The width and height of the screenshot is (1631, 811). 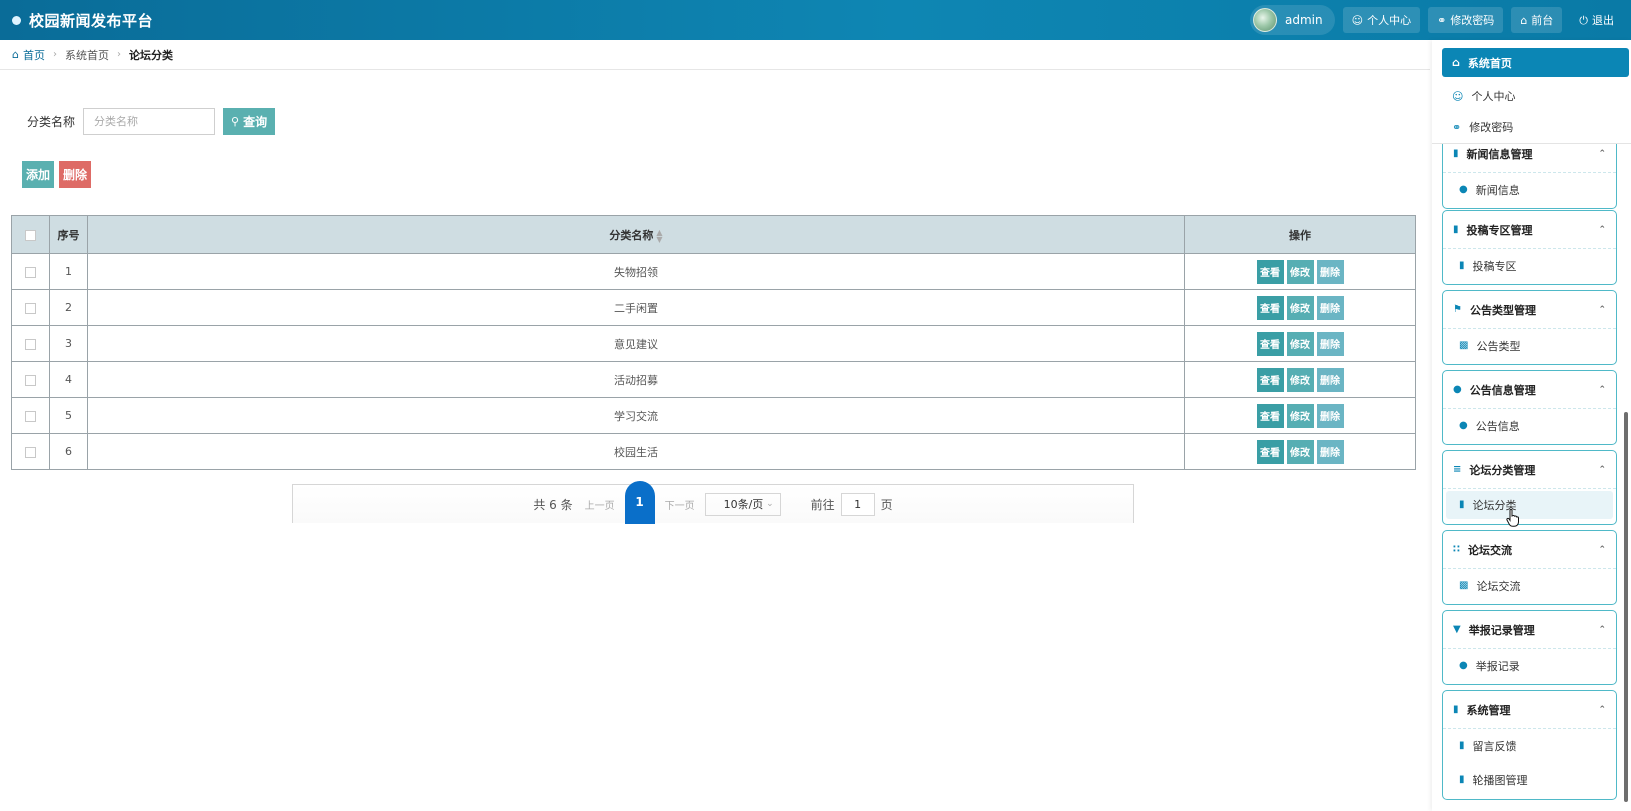 I want to click on logout-button: ⏻ 退出, so click(x=1596, y=20).